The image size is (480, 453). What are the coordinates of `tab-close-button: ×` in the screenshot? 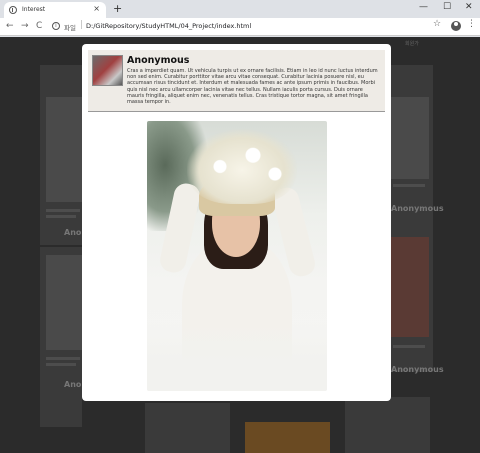 It's located at (96, 9).